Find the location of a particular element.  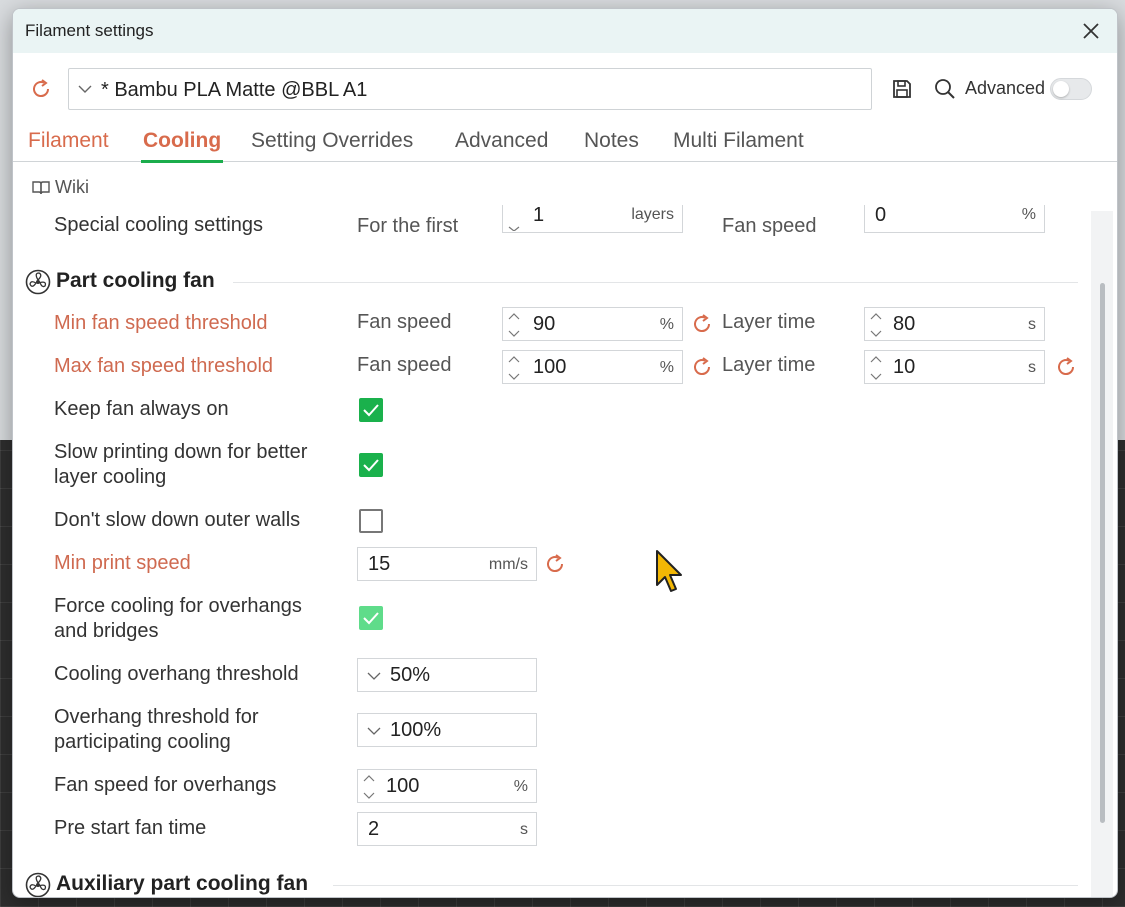

min-fan-layer-time-input: 80 s is located at coordinates (954, 324).